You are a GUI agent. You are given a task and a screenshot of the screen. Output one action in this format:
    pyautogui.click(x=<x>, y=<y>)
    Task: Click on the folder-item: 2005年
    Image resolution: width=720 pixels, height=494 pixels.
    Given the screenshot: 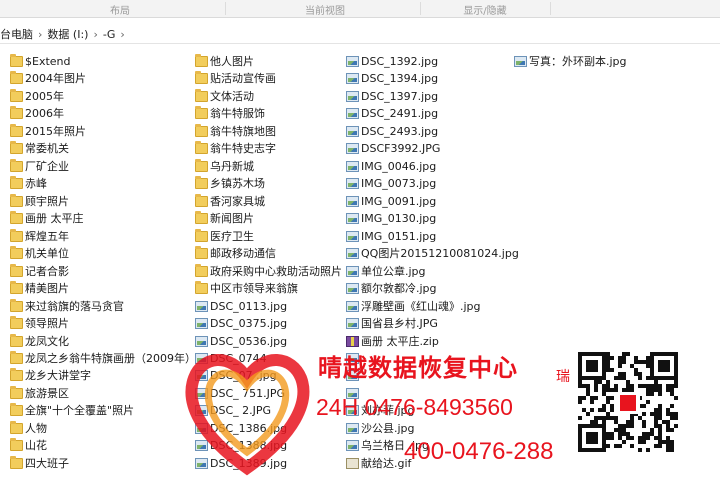 What is the action you would take?
    pyautogui.click(x=99, y=96)
    